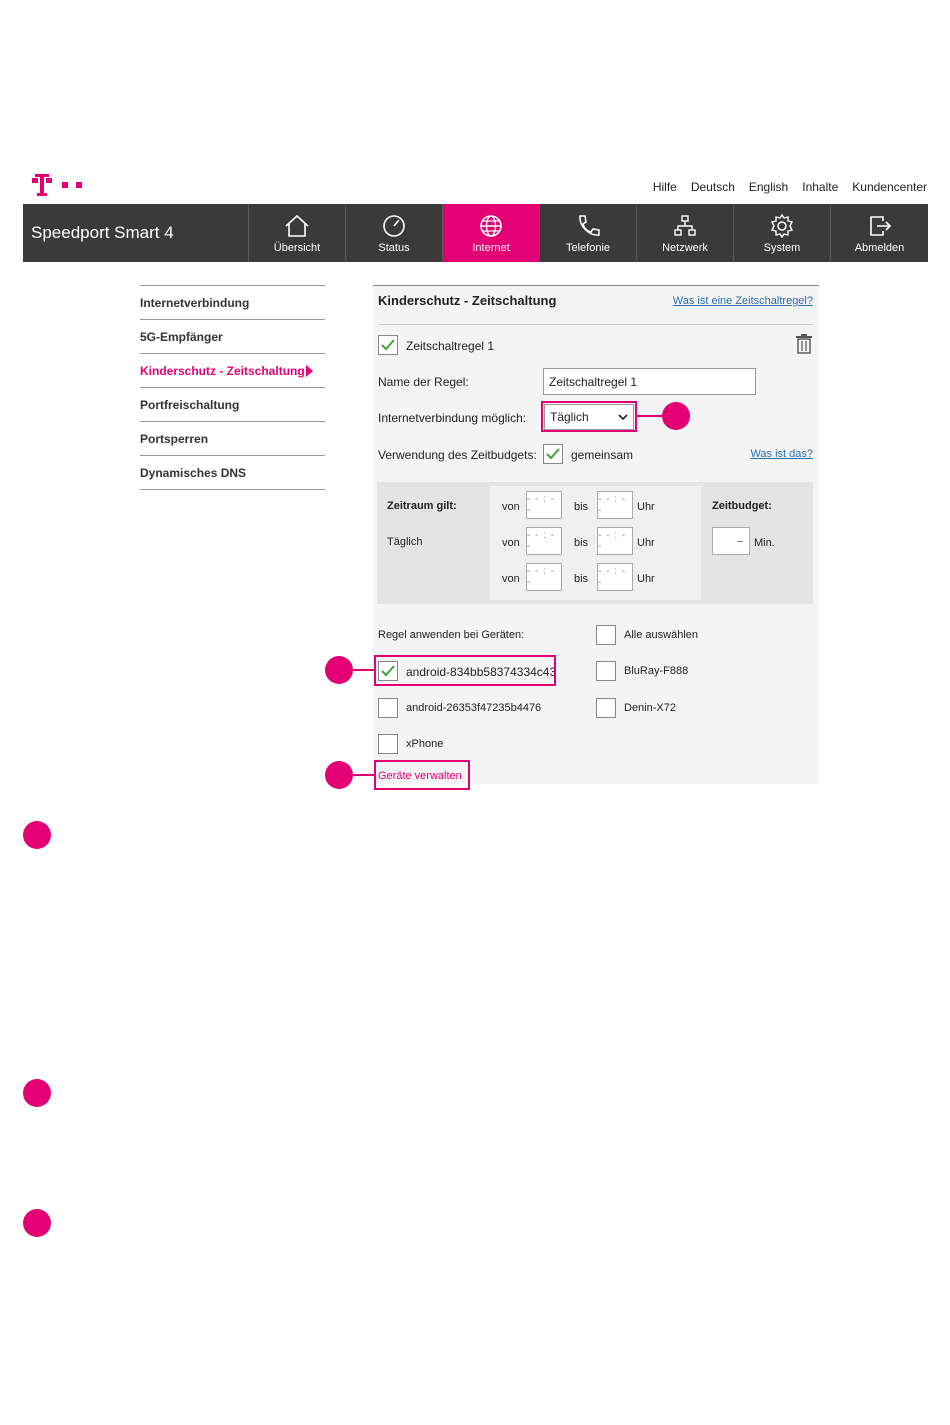 Image resolution: width=950 pixels, height=1425 pixels. Describe the element at coordinates (491, 226) in the screenshot. I see `globe-icon` at that location.